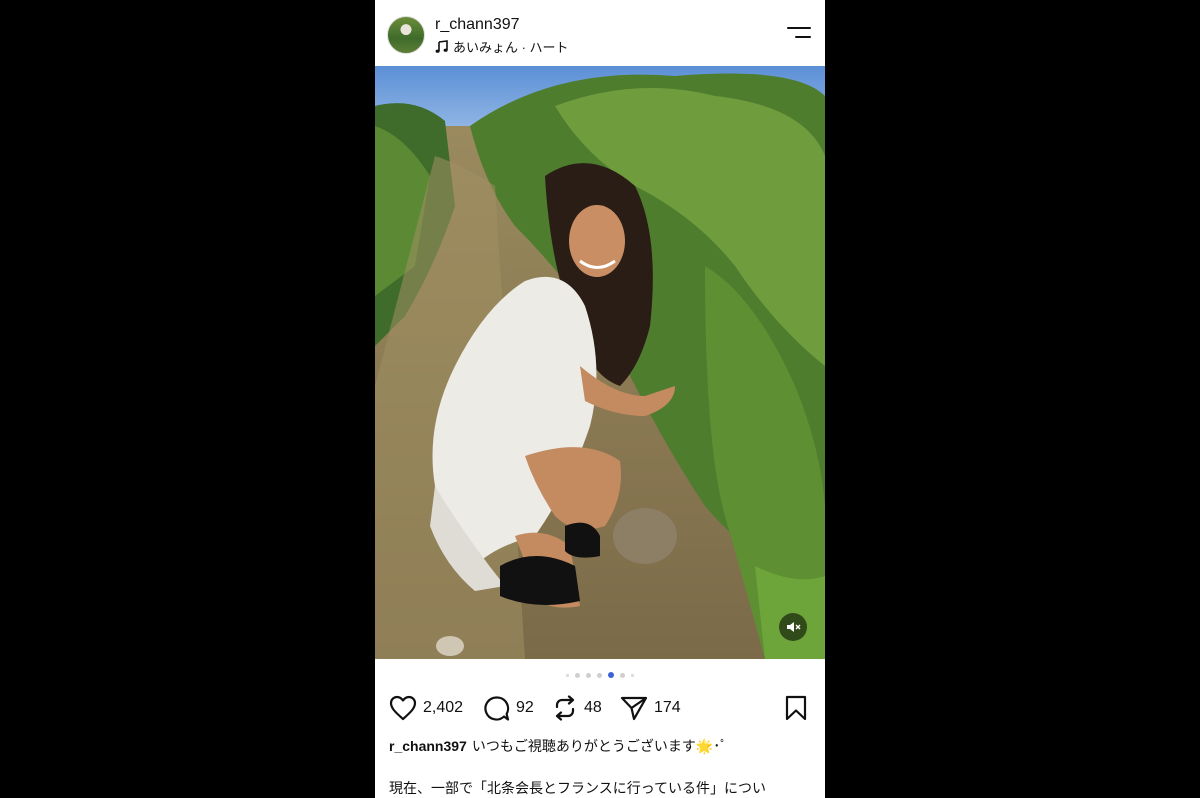 Image resolution: width=1200 pixels, height=798 pixels. I want to click on caption-text: いつもご視聴ありがとうございます🌟･ﾟ, so click(599, 746).